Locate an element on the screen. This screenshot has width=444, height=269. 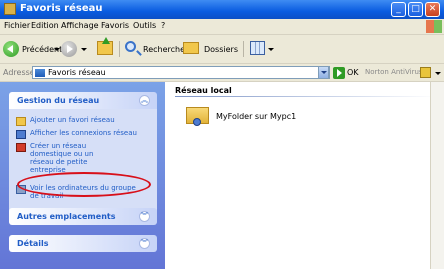
address-label: Adresse is located at coordinates (19, 72).